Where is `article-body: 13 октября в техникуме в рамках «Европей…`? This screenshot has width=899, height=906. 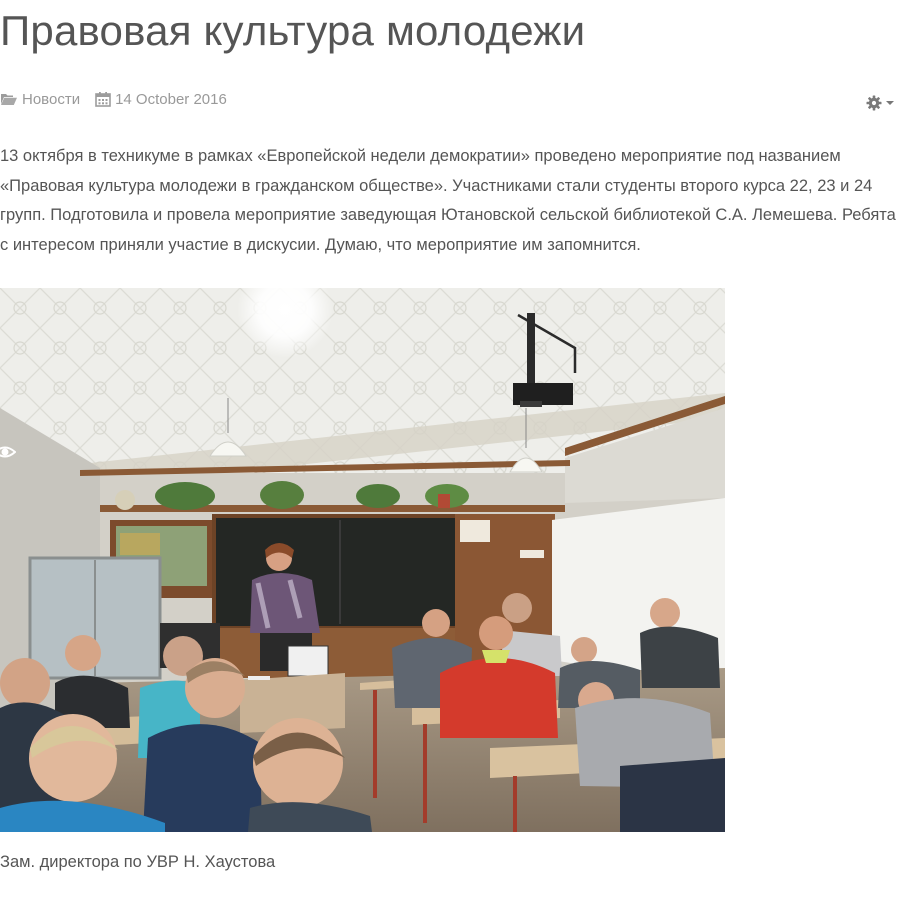
article-body: 13 октября в техникуме в рамках «Европей… is located at coordinates (448, 200).